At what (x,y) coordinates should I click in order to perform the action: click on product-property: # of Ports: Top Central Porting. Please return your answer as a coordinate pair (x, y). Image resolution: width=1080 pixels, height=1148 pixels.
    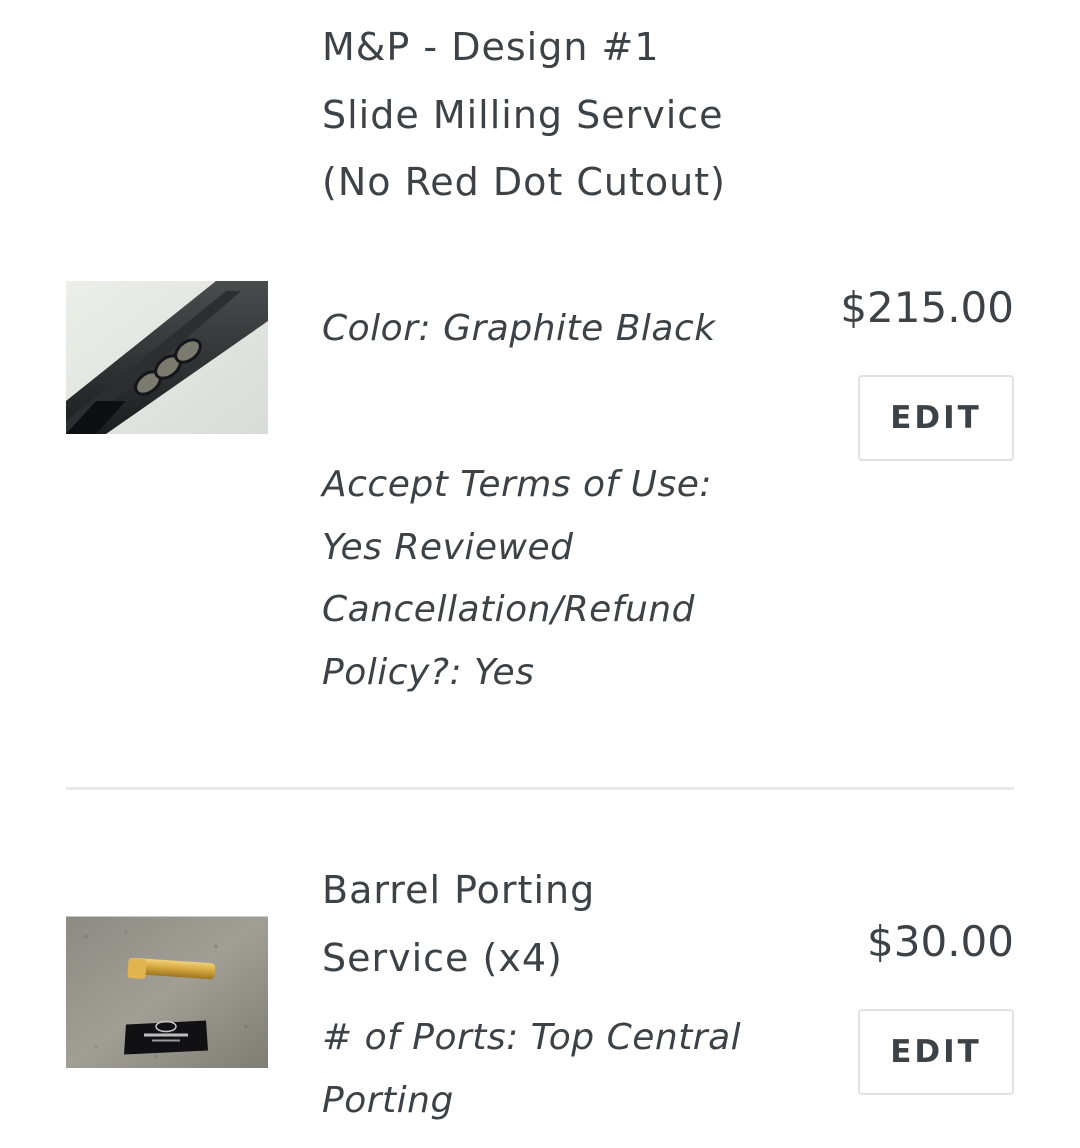
    Looking at the image, I should click on (532, 1069).